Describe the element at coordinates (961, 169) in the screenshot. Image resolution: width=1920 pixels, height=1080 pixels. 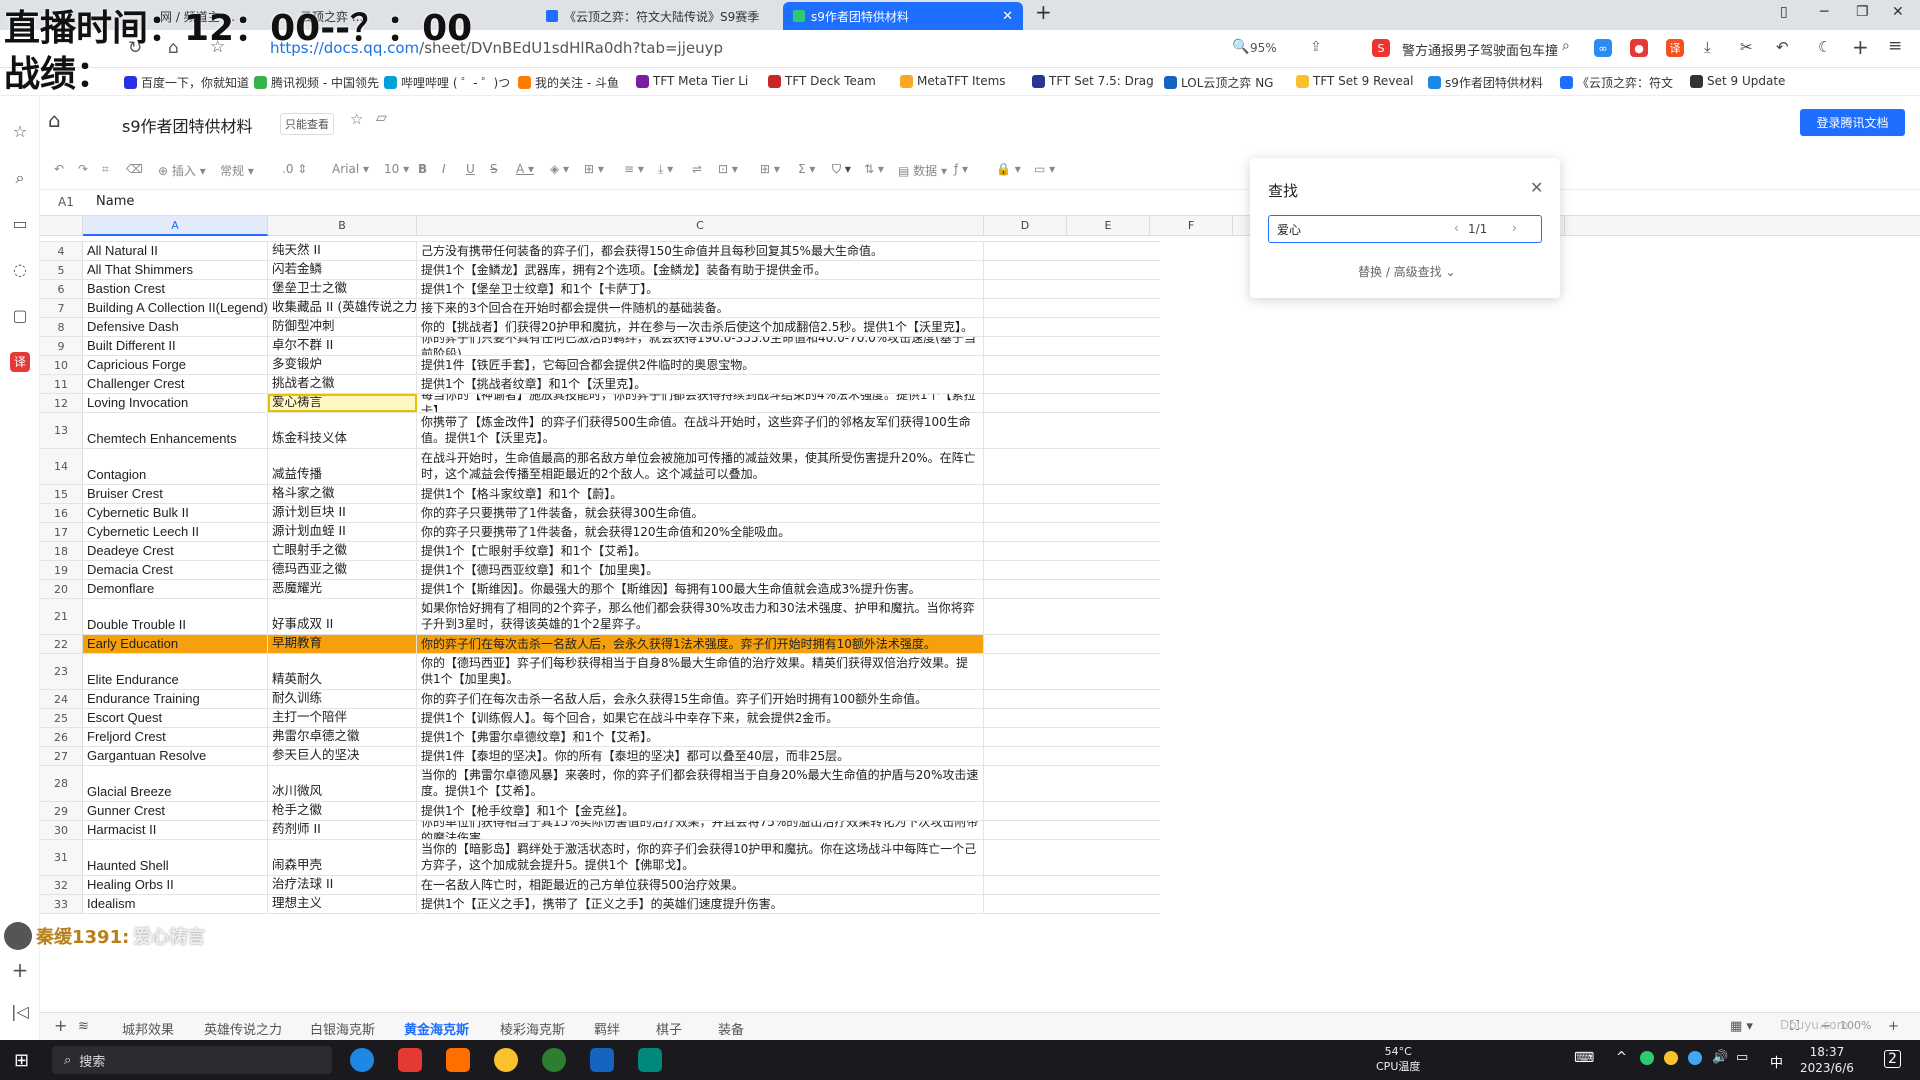
I see `function-icon: ƒ ▾` at that location.